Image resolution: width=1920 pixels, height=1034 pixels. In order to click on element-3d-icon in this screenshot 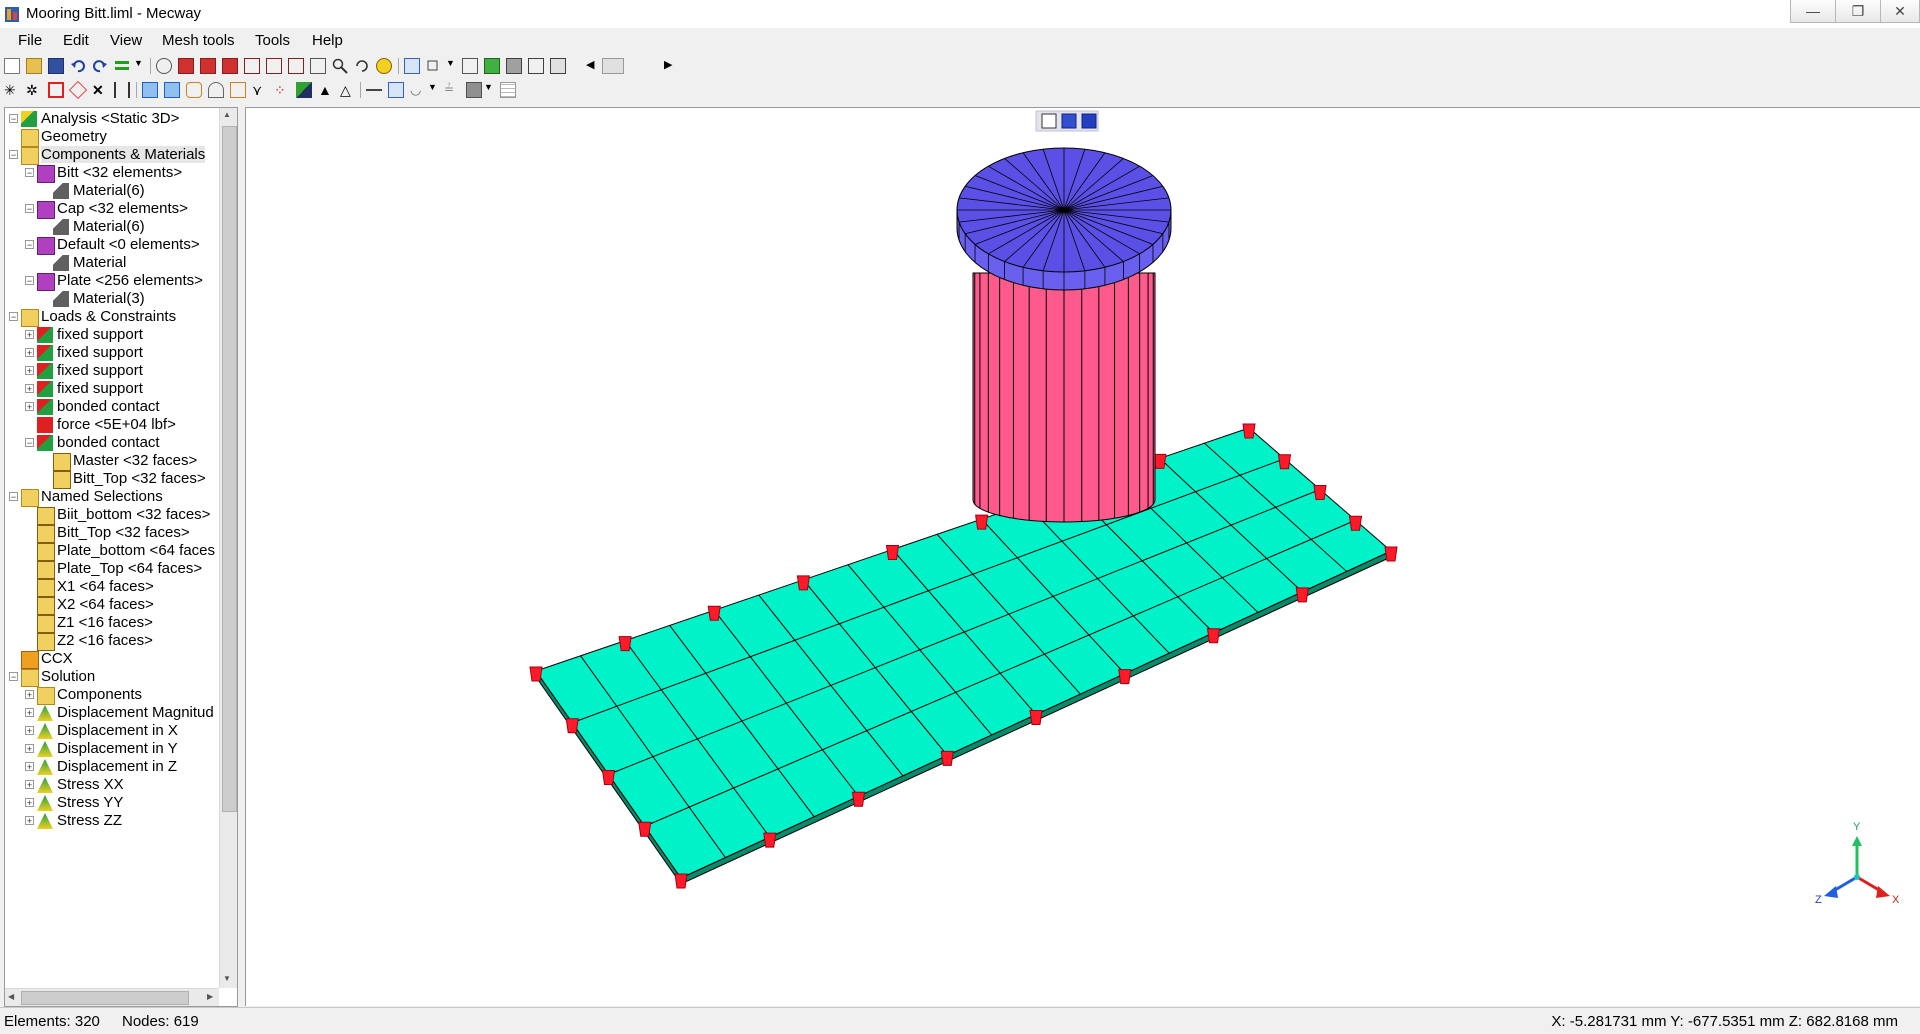, I will do `click(78, 90)`.